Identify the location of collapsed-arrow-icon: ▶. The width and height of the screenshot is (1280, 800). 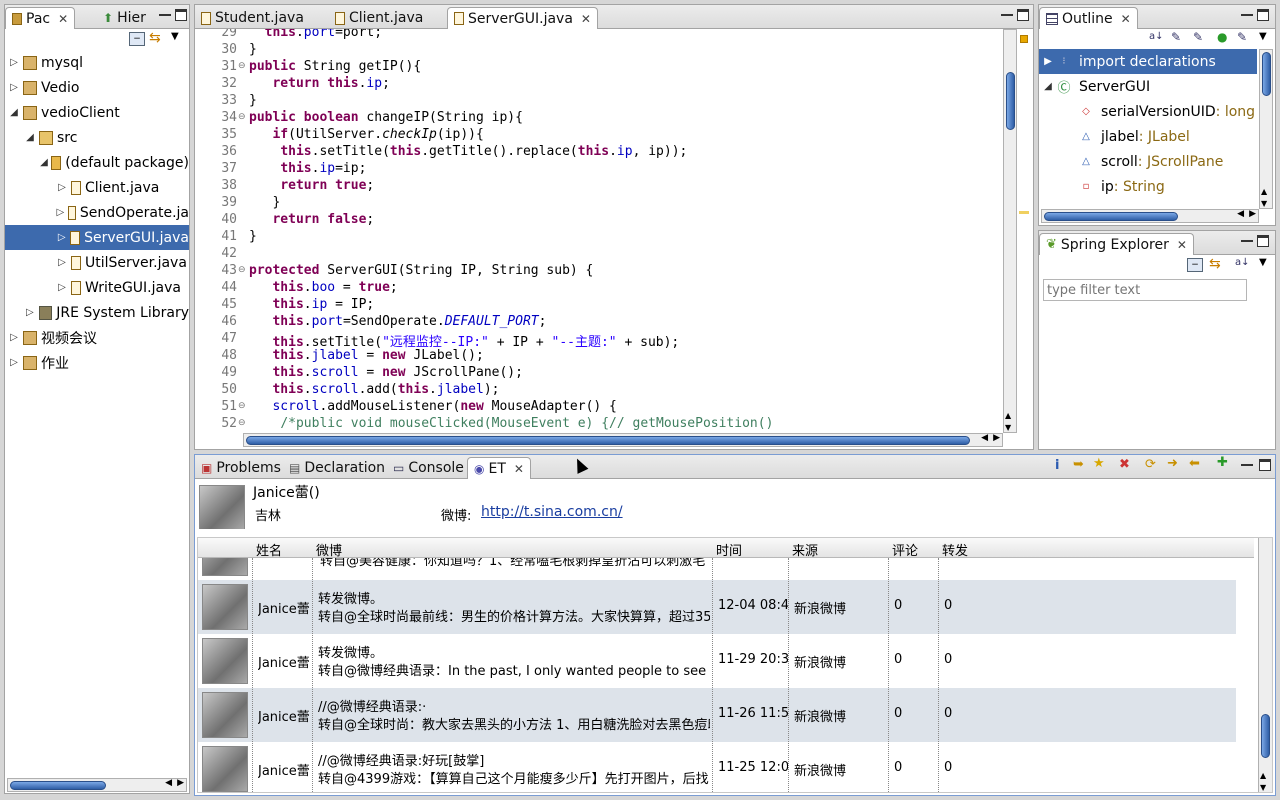
(1048, 61).